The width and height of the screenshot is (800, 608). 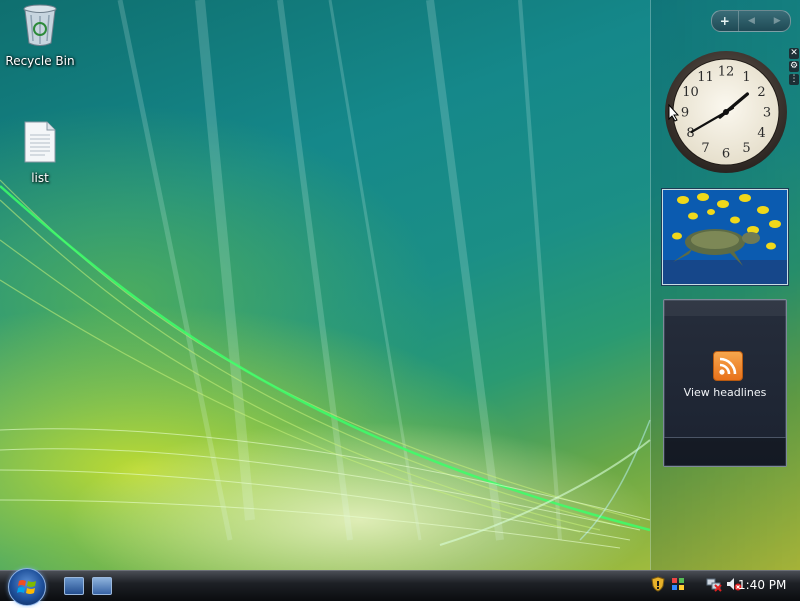 I want to click on clock-number: 4, so click(x=761, y=133).